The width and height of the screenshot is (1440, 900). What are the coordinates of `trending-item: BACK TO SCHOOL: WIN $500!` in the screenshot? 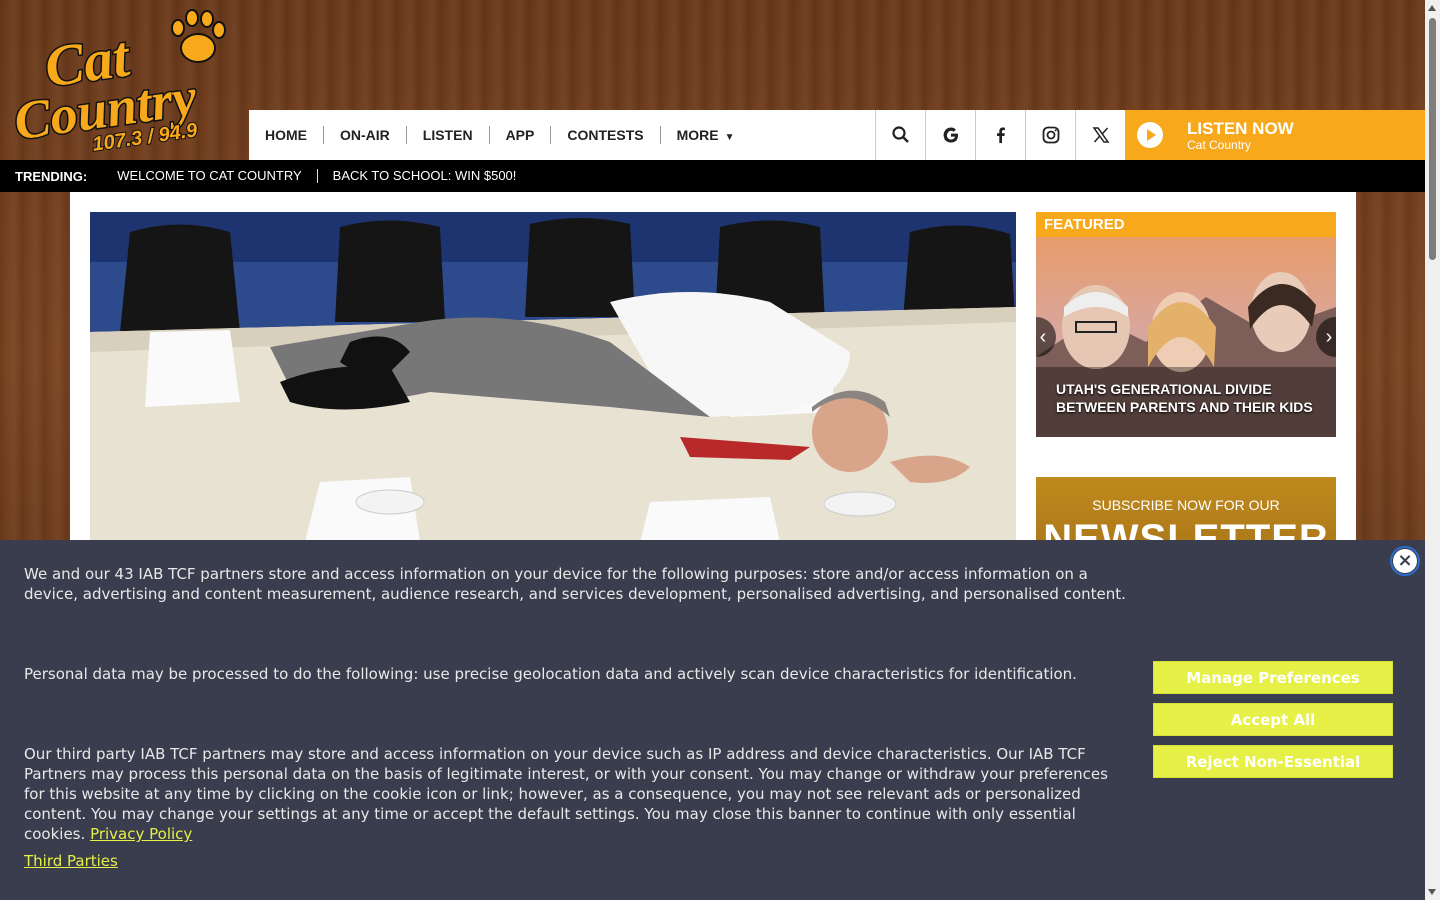 It's located at (425, 176).